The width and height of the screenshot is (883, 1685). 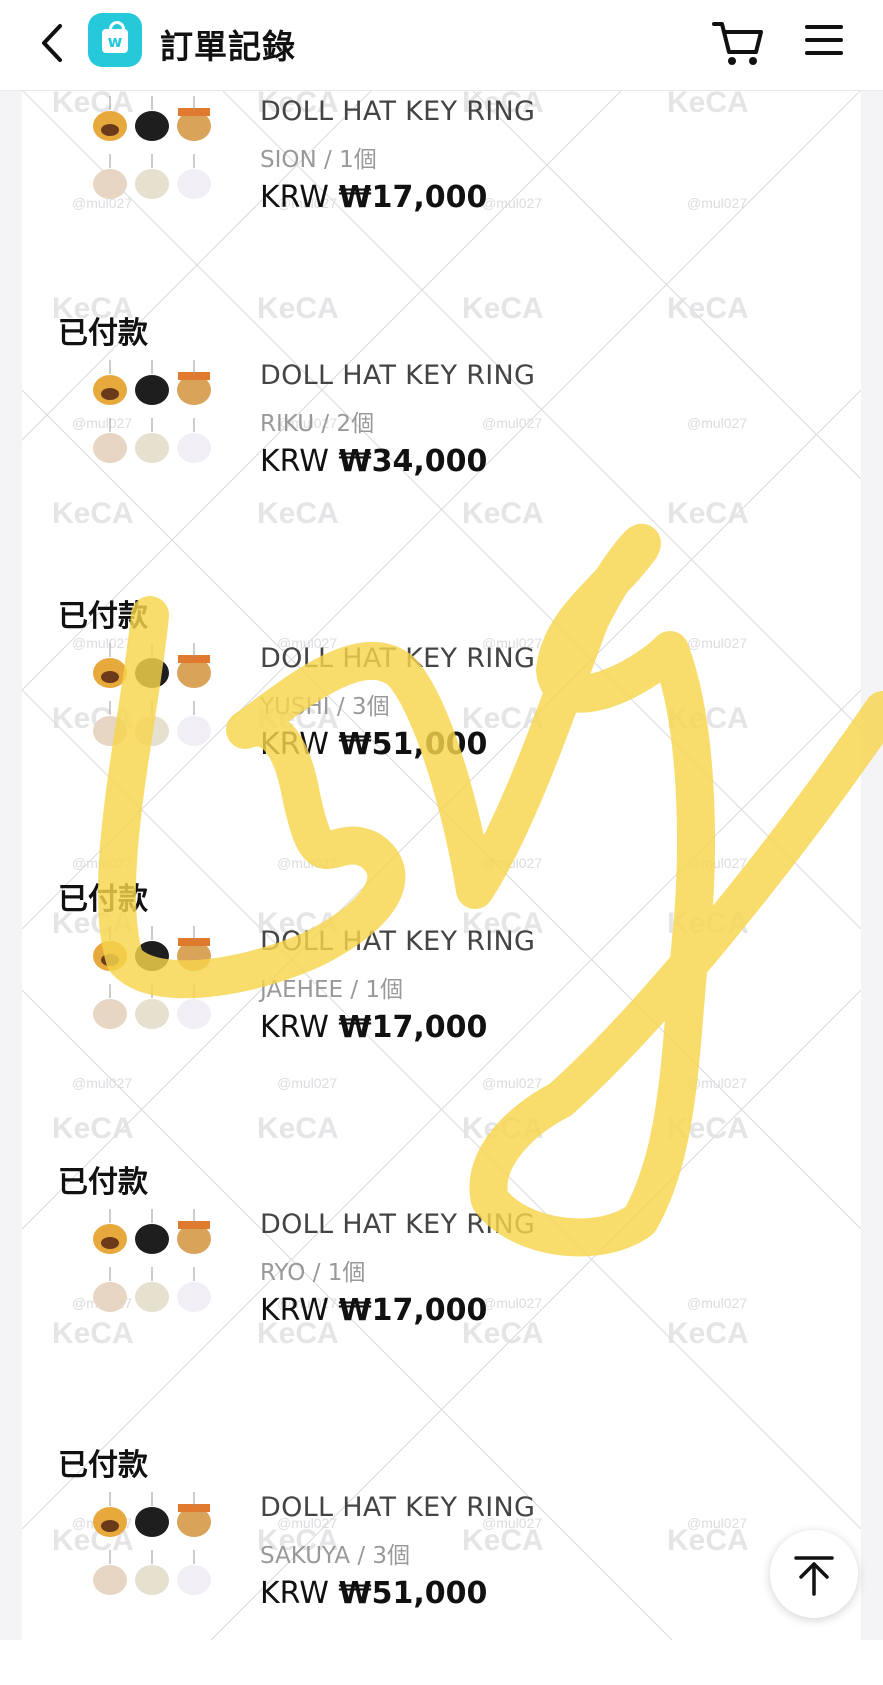 I want to click on shop-bag-icon: w, so click(x=115, y=37).